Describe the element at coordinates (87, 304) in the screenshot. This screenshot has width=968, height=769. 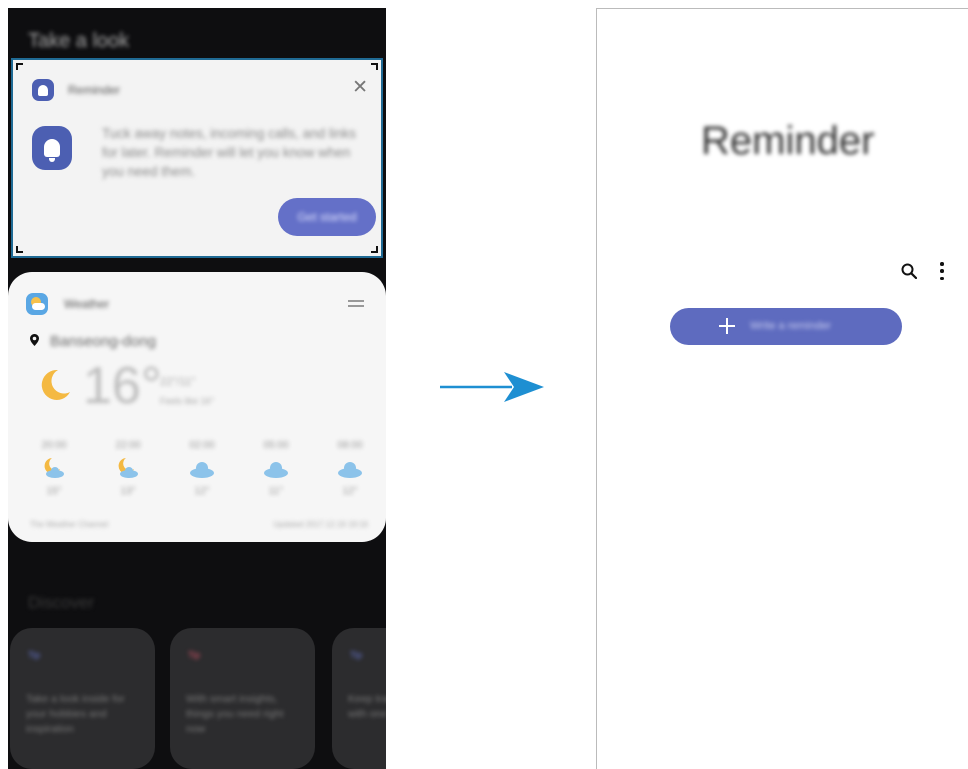
I see `weather-app-name: Weather` at that location.